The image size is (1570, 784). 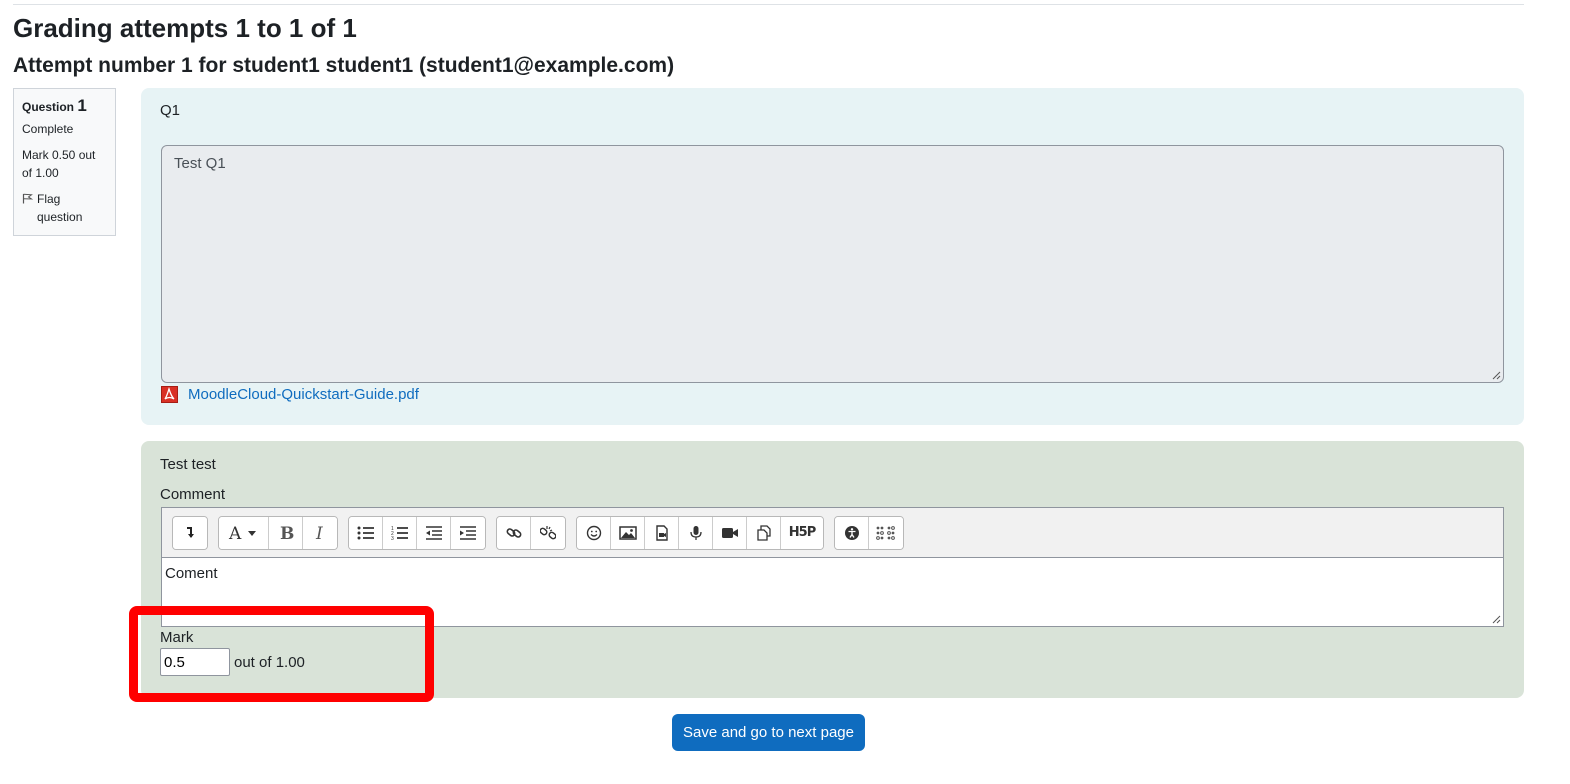 I want to click on question-number: 1, so click(x=82, y=105).